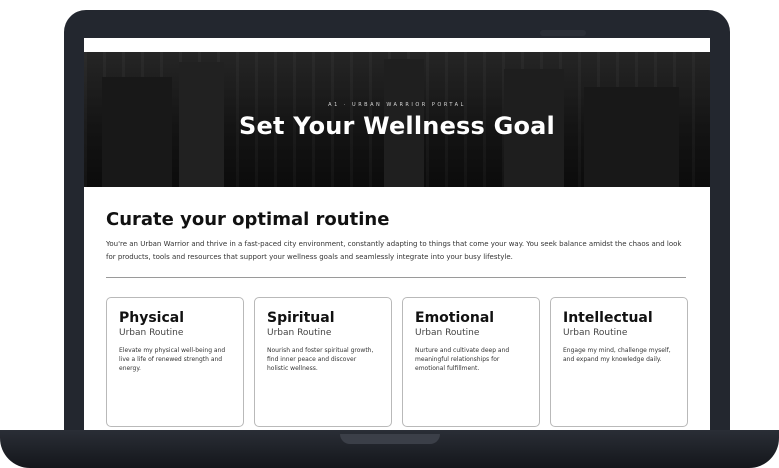 This screenshot has width=779, height=468. Describe the element at coordinates (455, 318) in the screenshot. I see `card-title: Emotional` at that location.